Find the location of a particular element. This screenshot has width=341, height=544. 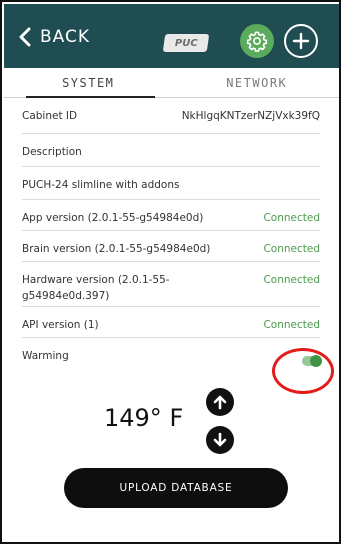

chevron-left-icon is located at coordinates (27, 37).